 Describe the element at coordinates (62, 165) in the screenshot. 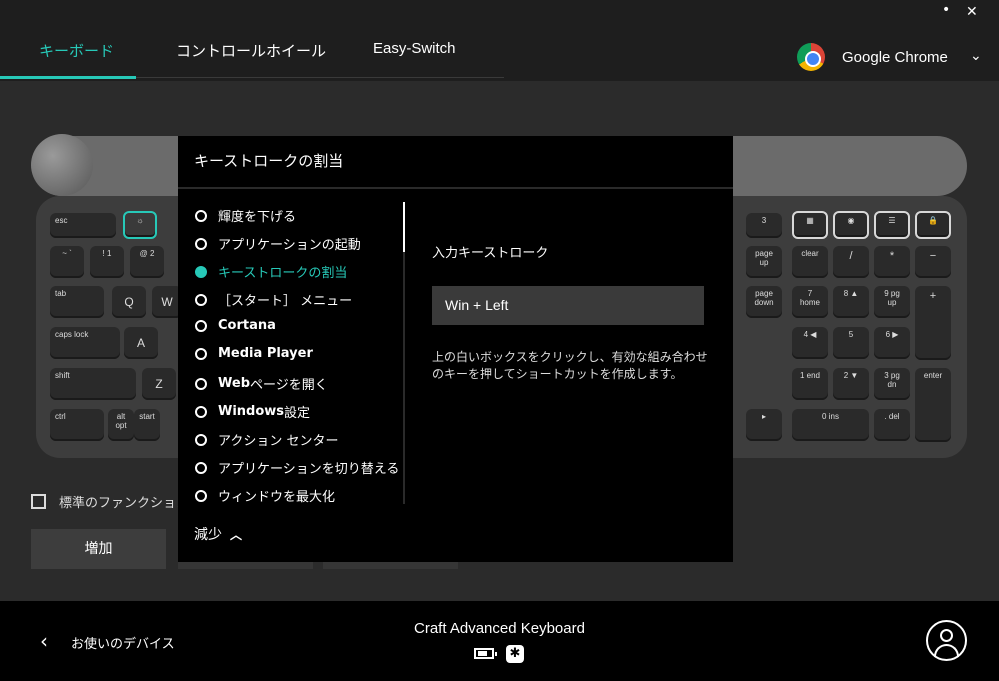

I see `crown-dial` at that location.